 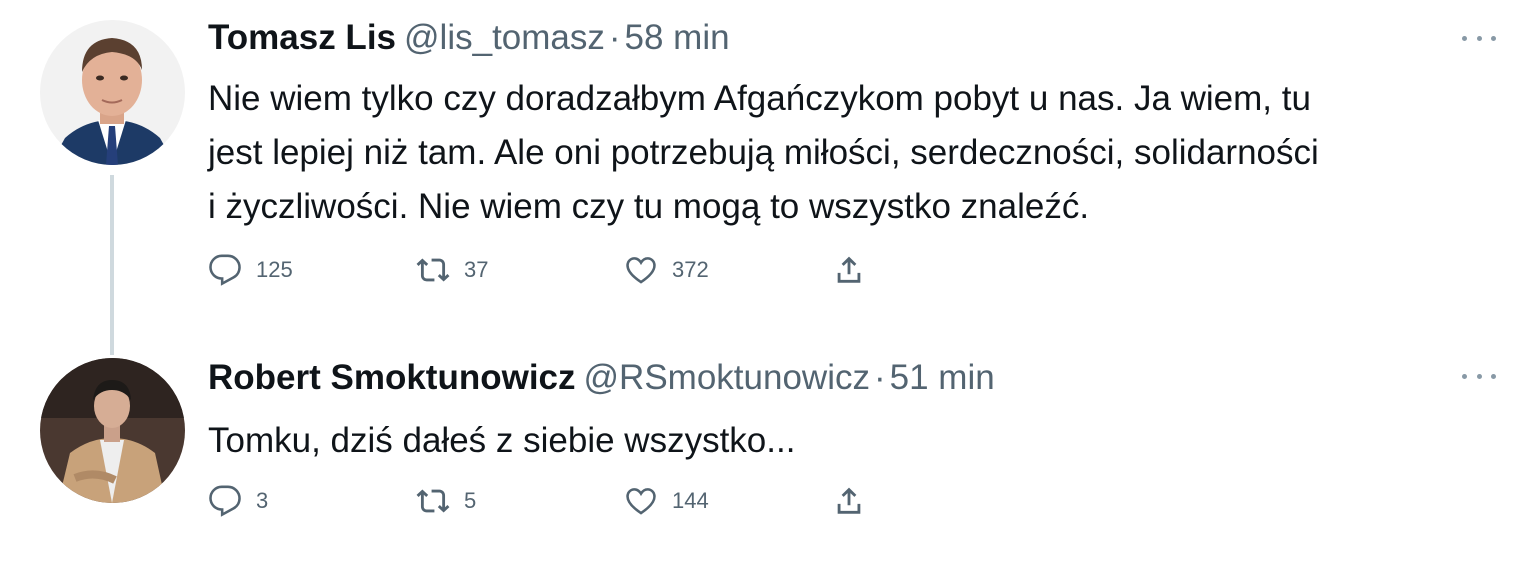 I want to click on like-count: 144, so click(x=690, y=500).